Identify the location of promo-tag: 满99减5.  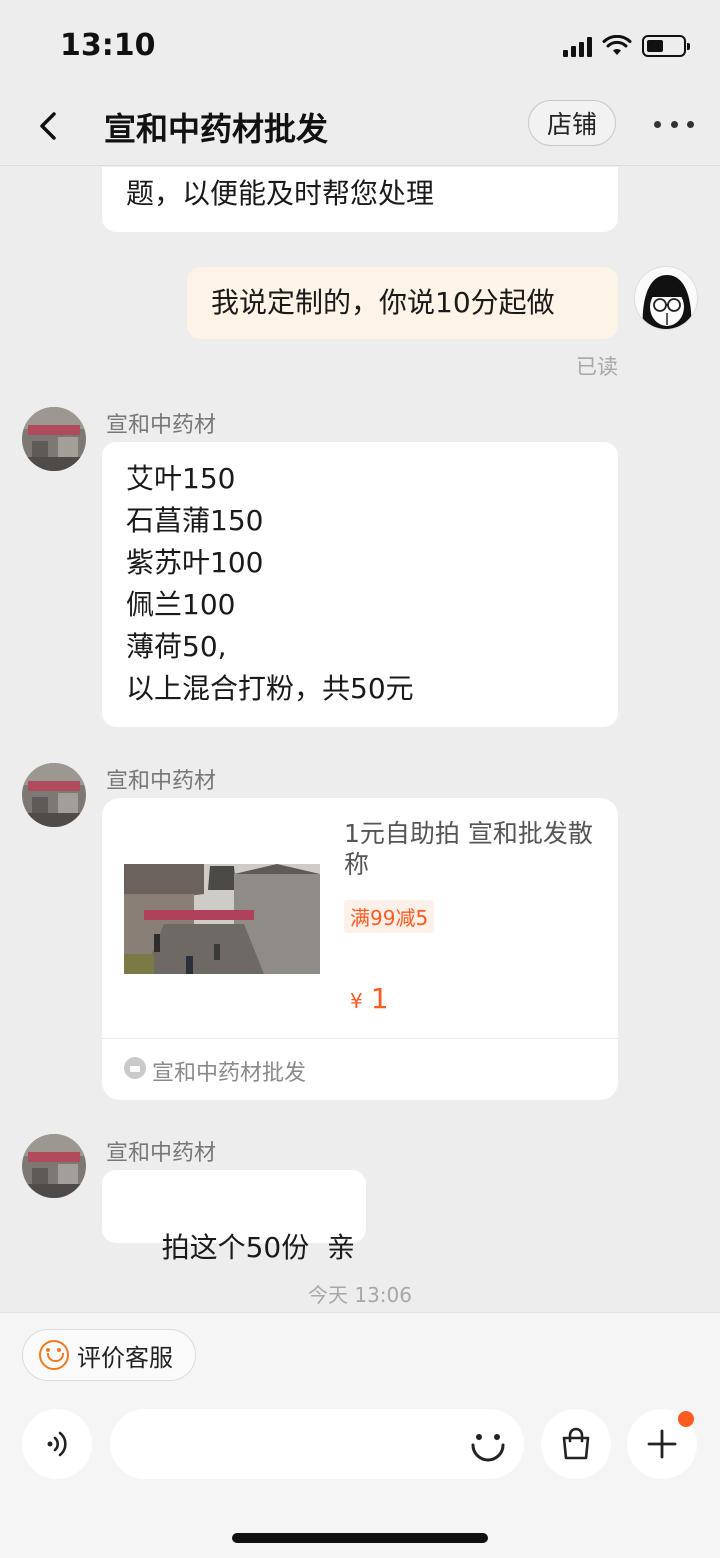
(389, 916).